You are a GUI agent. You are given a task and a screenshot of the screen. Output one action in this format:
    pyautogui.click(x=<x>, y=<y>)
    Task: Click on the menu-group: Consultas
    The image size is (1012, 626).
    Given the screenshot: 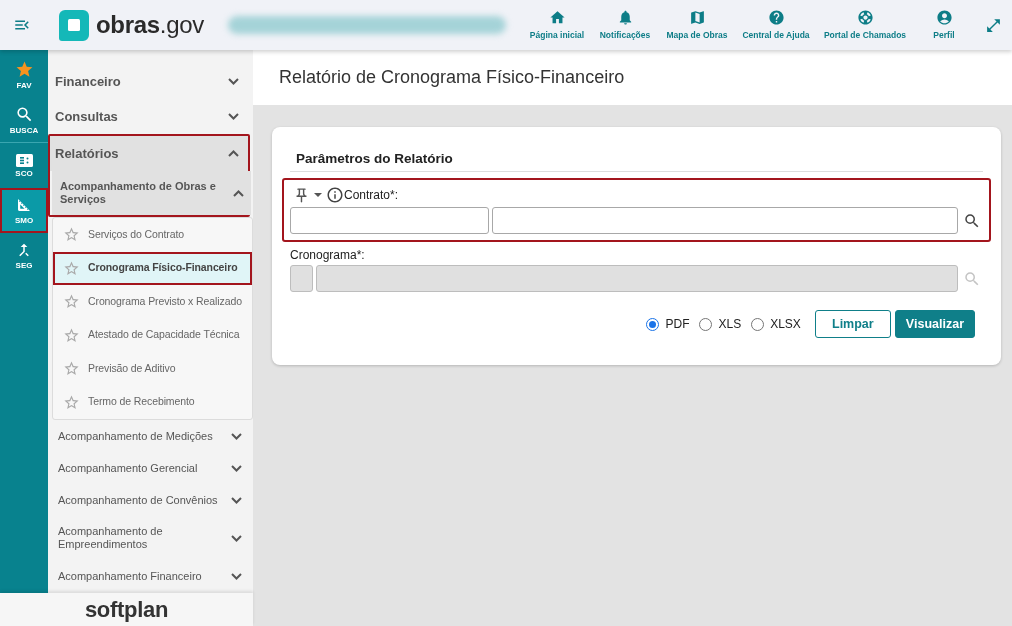 What is the action you would take?
    pyautogui.click(x=149, y=116)
    